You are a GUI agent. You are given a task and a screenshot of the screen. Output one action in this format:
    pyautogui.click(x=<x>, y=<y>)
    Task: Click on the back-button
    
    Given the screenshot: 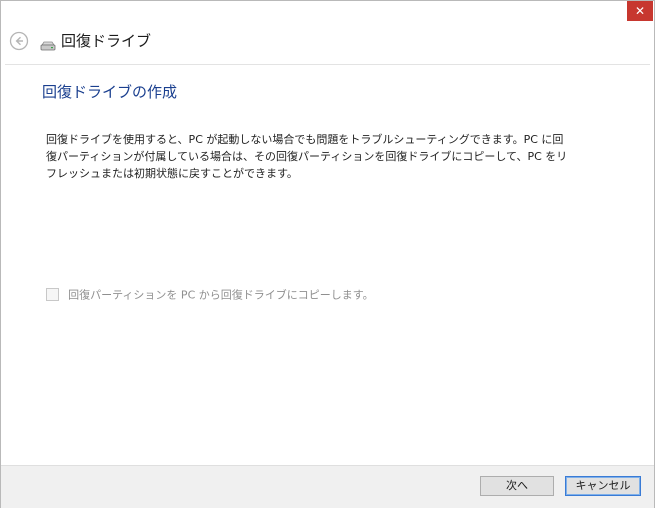 What is the action you would take?
    pyautogui.click(x=19, y=41)
    